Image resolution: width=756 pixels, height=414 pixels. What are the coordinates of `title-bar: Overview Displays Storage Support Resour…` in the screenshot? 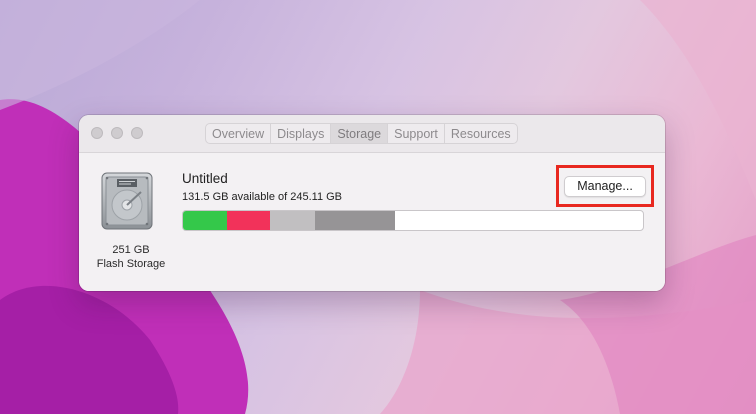 It's located at (372, 134).